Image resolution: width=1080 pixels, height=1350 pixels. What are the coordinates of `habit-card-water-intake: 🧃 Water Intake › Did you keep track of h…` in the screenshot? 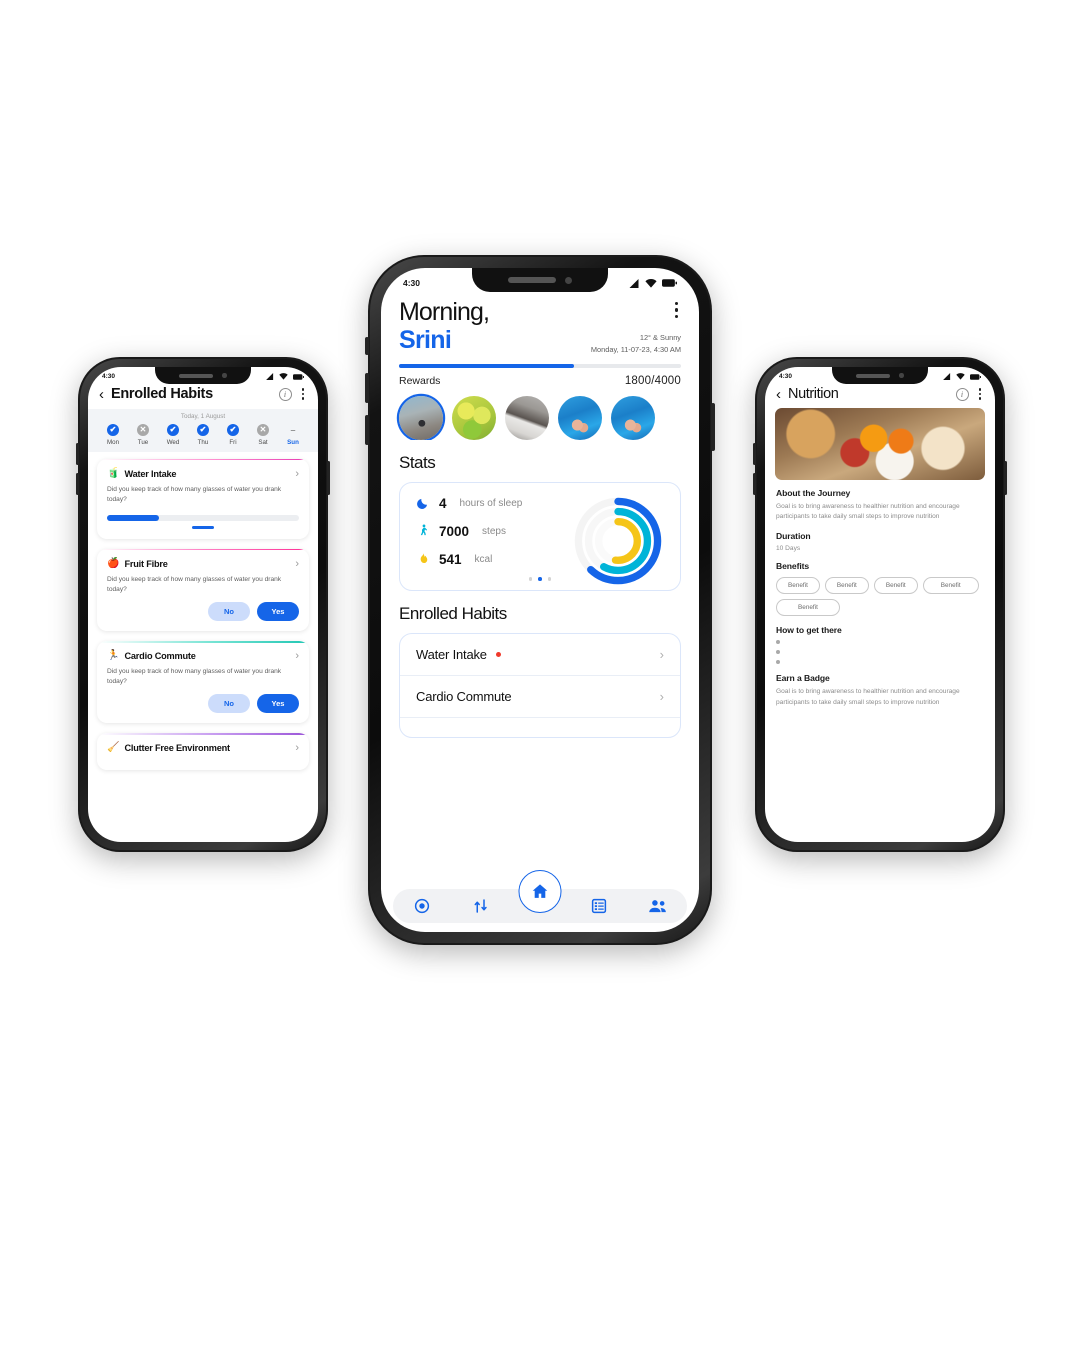 It's located at (203, 499).